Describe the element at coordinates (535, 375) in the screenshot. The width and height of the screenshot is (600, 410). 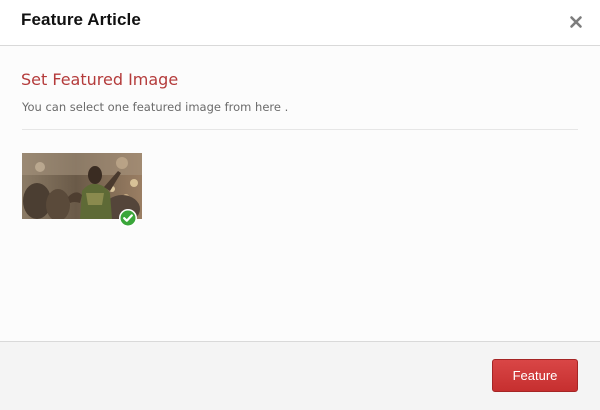
I see `feature-button: Feature` at that location.